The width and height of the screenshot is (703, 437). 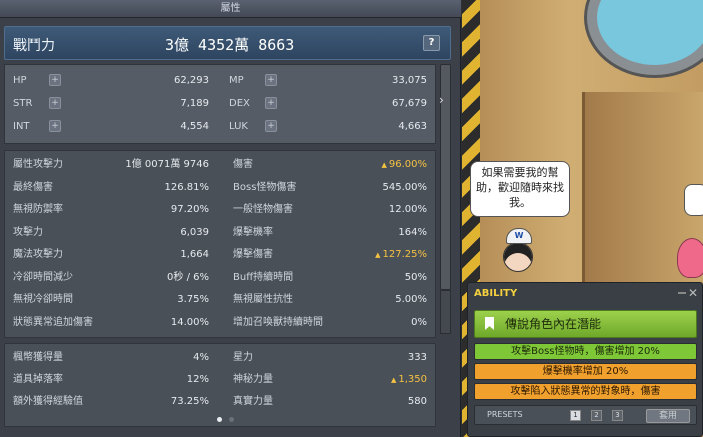 What do you see at coordinates (519, 253) in the screenshot?
I see `npc-character: W` at bounding box center [519, 253].